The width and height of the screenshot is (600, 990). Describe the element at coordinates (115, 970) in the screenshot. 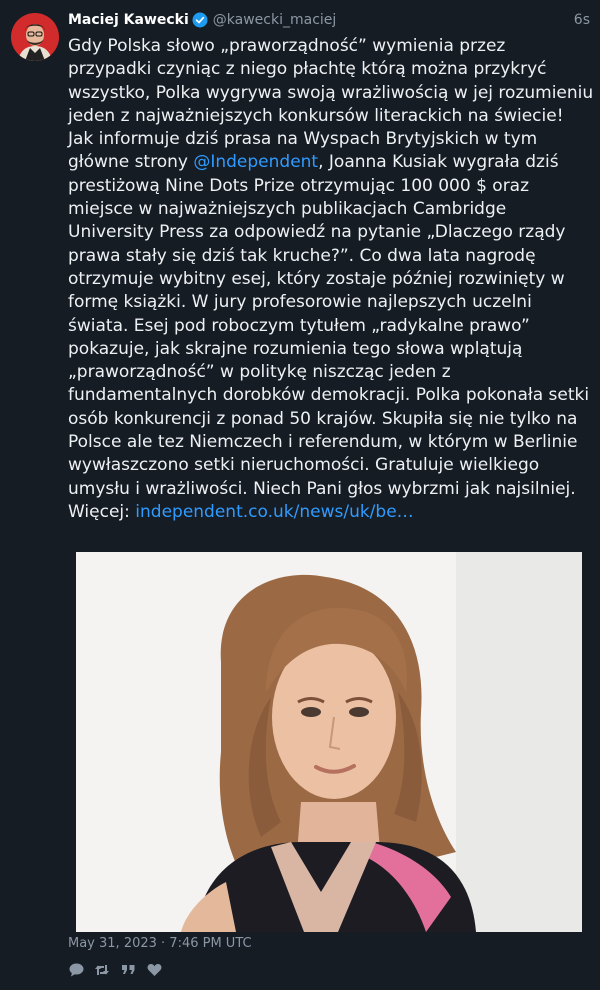

I see `tweet-actions` at that location.